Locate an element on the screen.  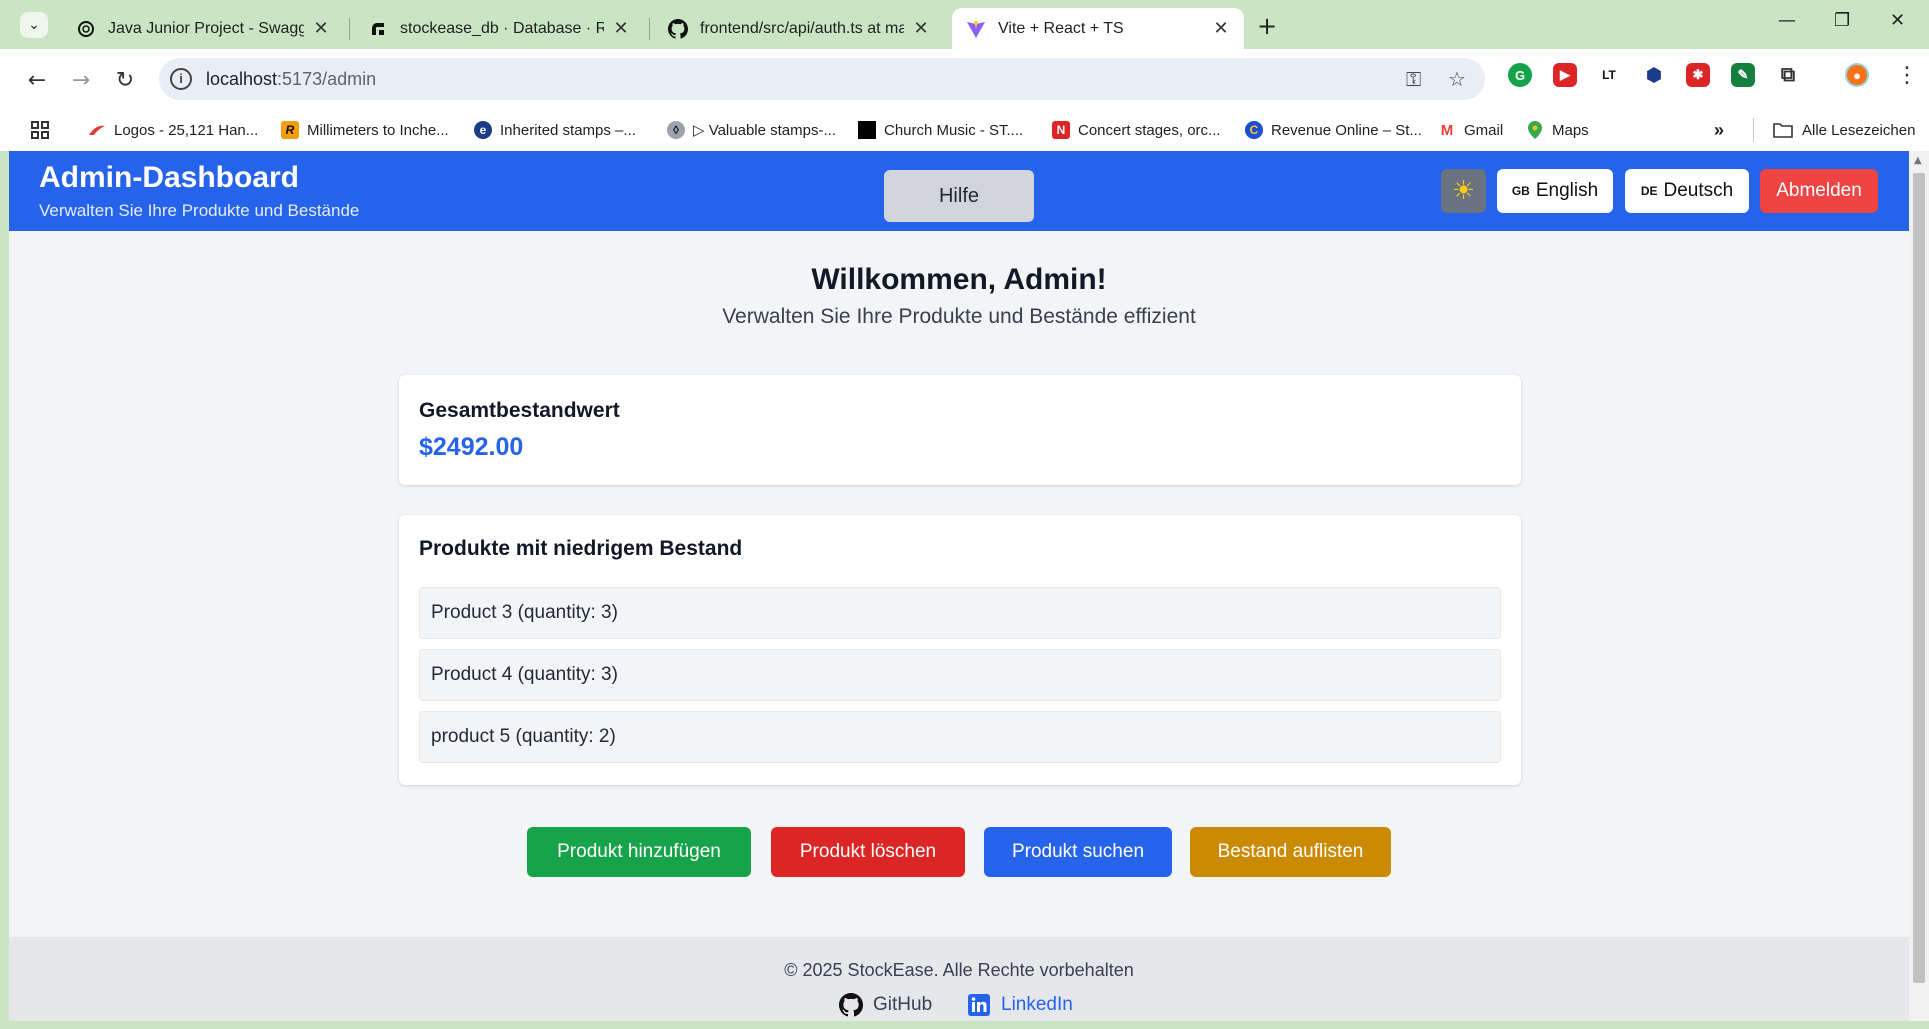
help-button: Hilfe is located at coordinates (959, 196).